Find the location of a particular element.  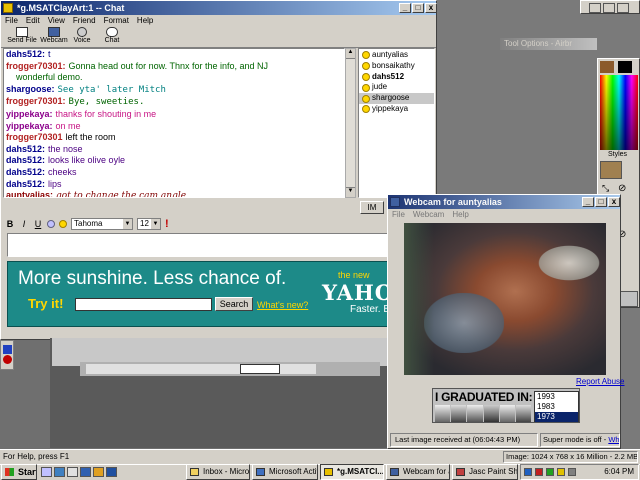

panel-scroll-button is located at coordinates (629, 299).